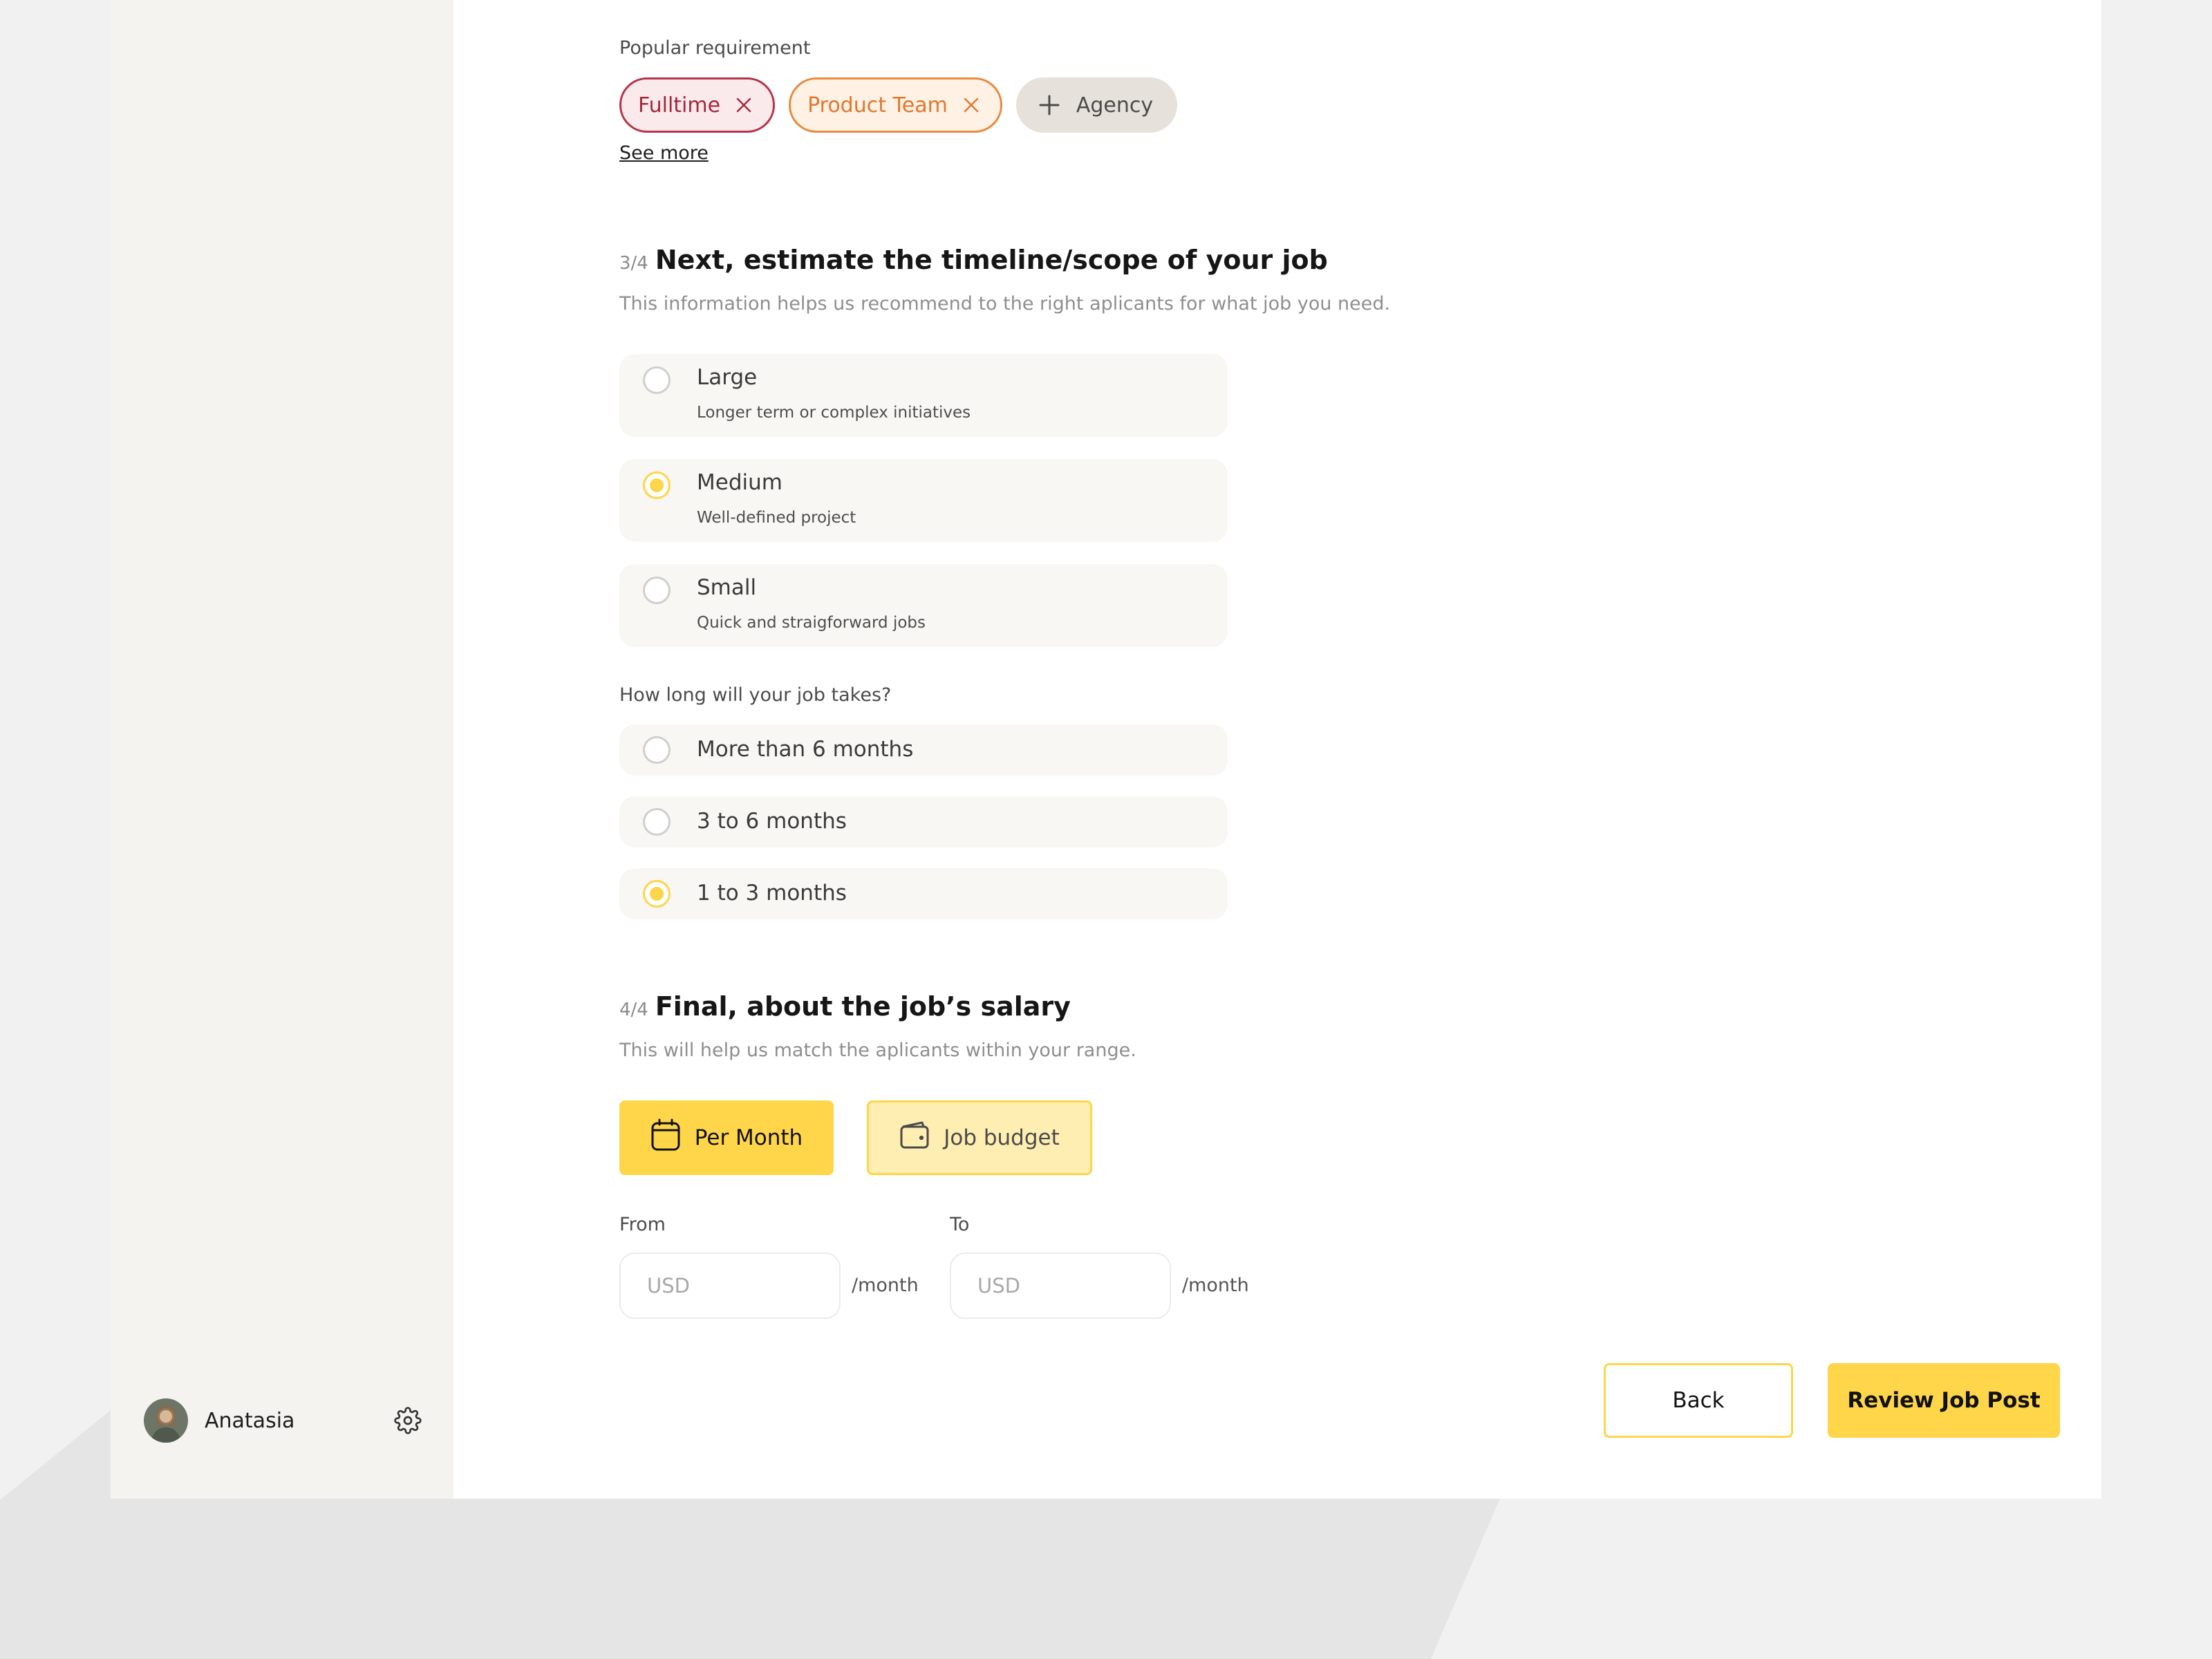 This screenshot has width=2212, height=1659. I want to click on scope-option-medium: Medium Well-defined project, so click(924, 501).